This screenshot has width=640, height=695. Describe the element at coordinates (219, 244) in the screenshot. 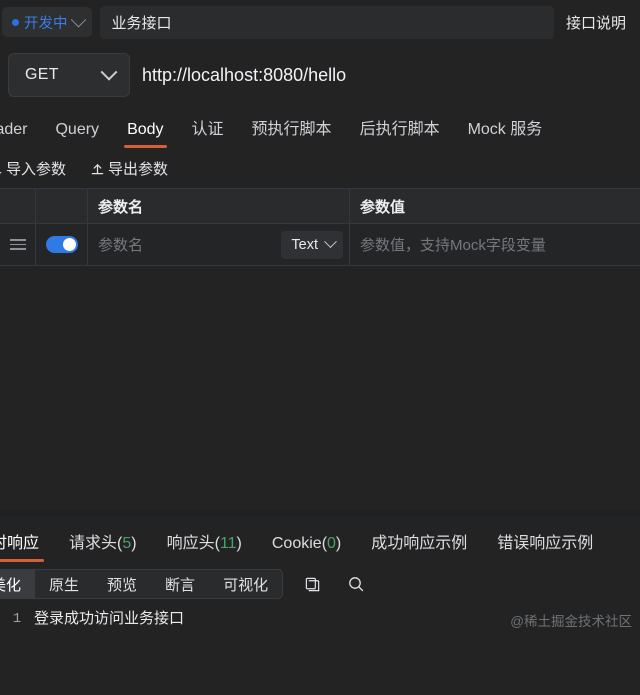

I see `row-param-name-cell: 参数名 Text` at that location.